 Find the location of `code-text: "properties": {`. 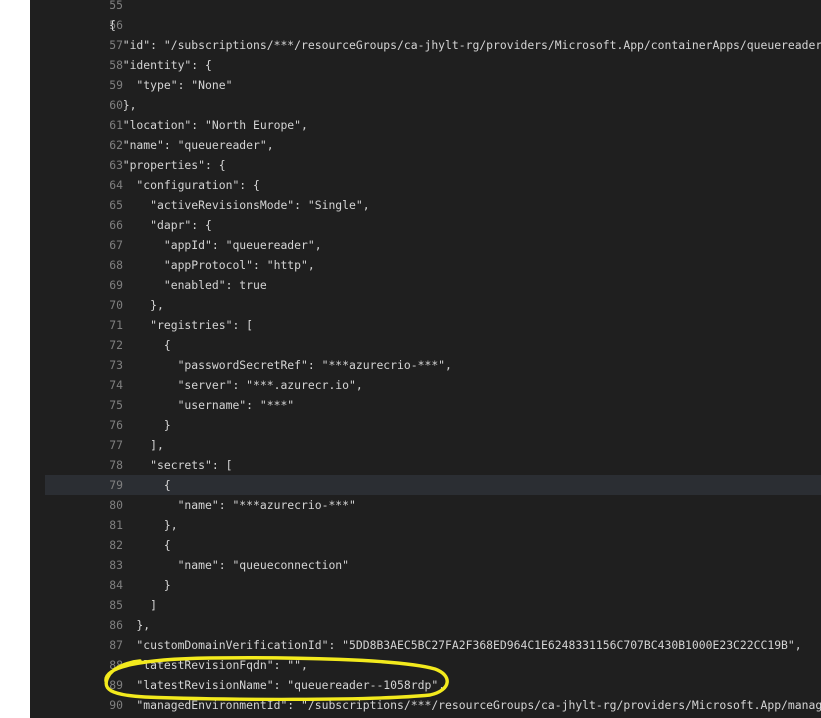

code-text: "properties": { is located at coordinates (167, 165).